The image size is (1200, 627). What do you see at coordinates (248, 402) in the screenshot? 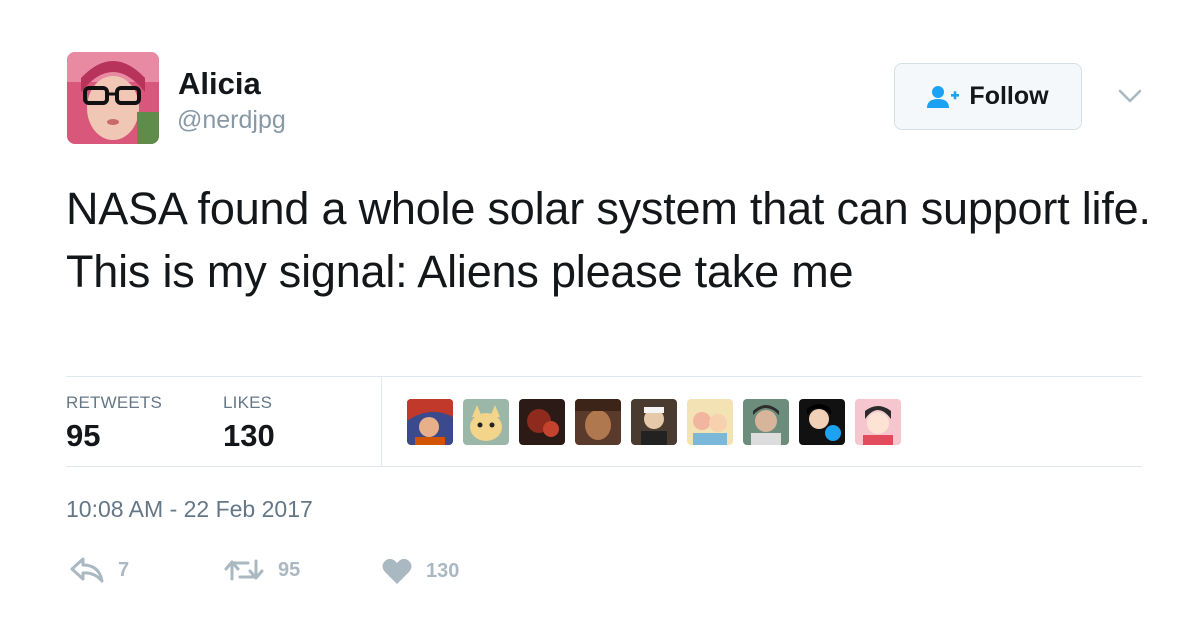
I see `likes-label: LIKES` at bounding box center [248, 402].